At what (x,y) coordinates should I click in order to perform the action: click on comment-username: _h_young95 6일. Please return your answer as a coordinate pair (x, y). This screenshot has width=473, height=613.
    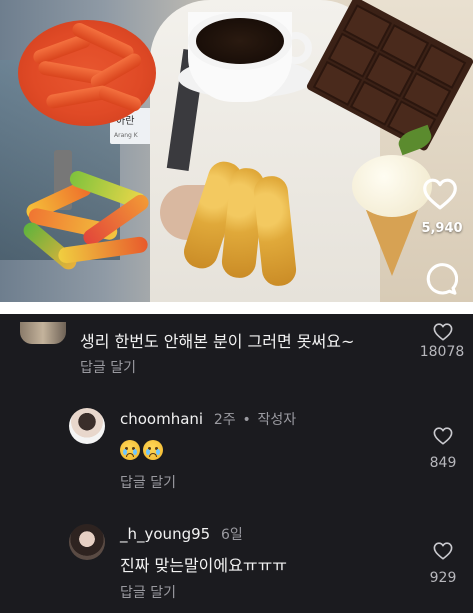
    Looking at the image, I should click on (181, 534).